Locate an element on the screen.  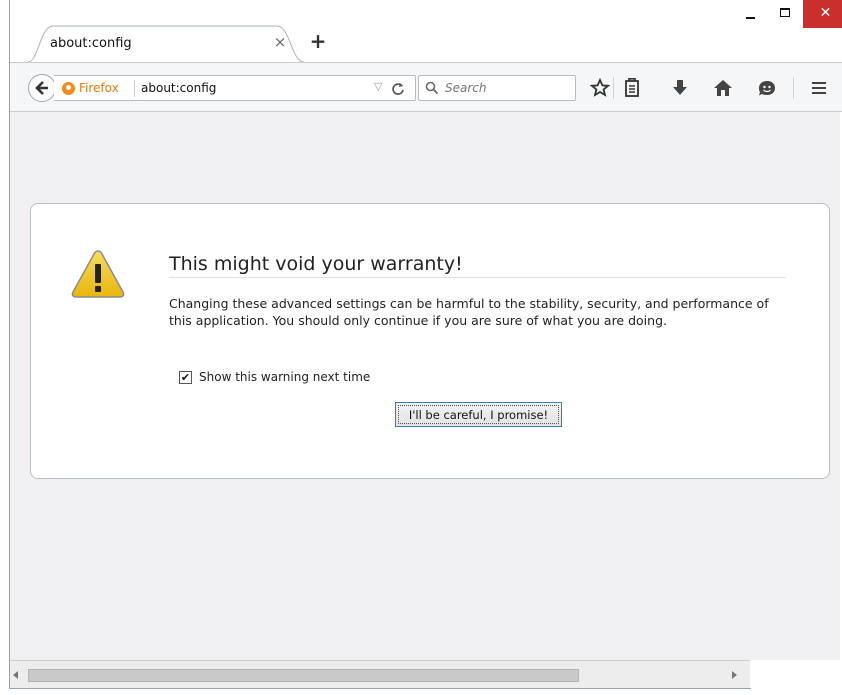
title-divider is located at coordinates (477, 277).